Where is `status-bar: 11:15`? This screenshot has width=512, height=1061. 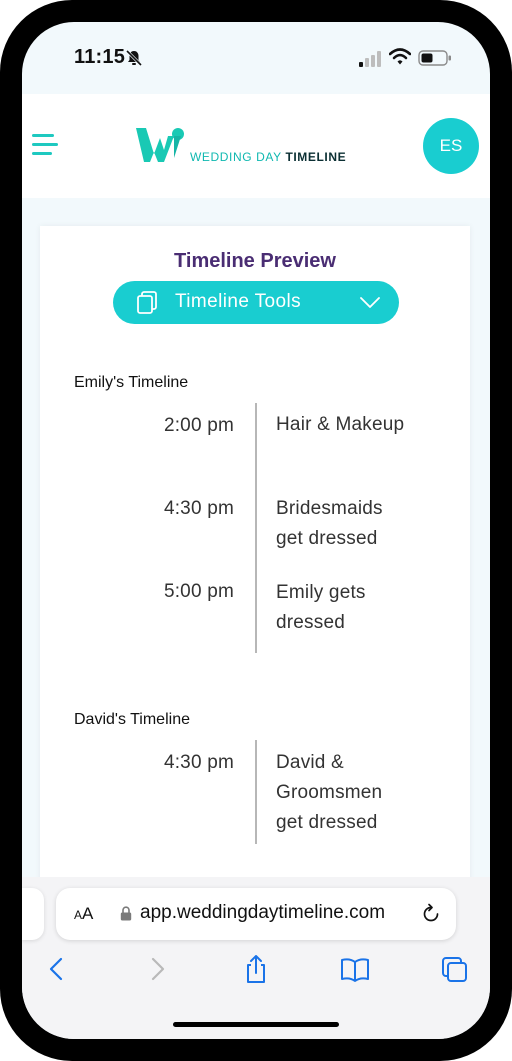
status-bar: 11:15 is located at coordinates (256, 58).